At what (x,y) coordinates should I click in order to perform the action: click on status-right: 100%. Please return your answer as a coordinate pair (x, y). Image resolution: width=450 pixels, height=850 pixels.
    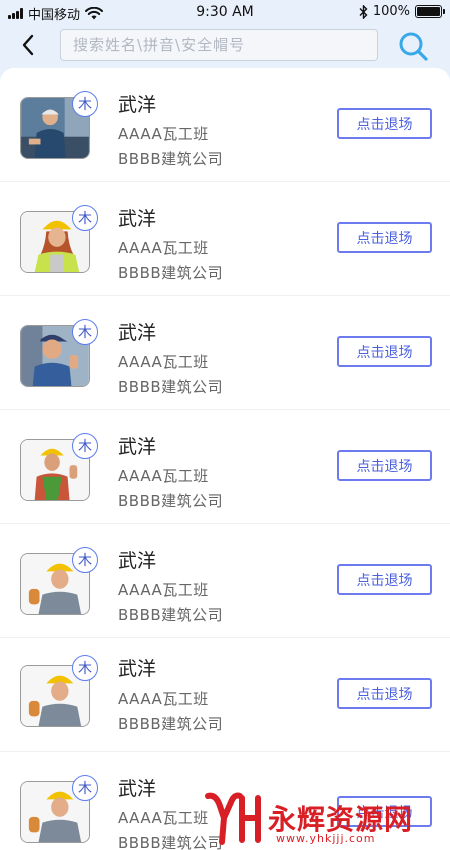
    Looking at the image, I should click on (402, 11).